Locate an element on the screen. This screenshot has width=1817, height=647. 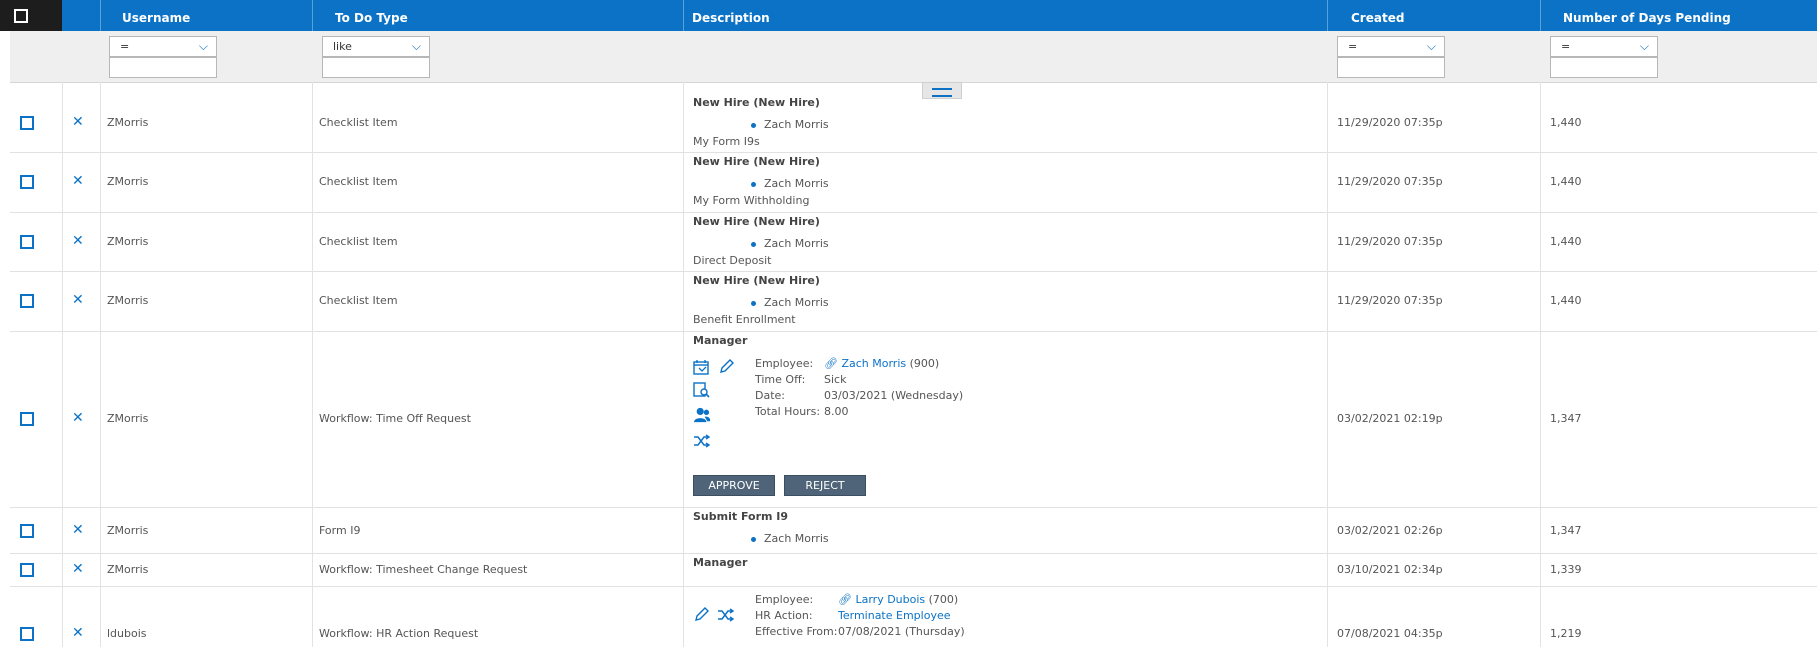
field-label-time-off: Time Off: is located at coordinates (780, 379).